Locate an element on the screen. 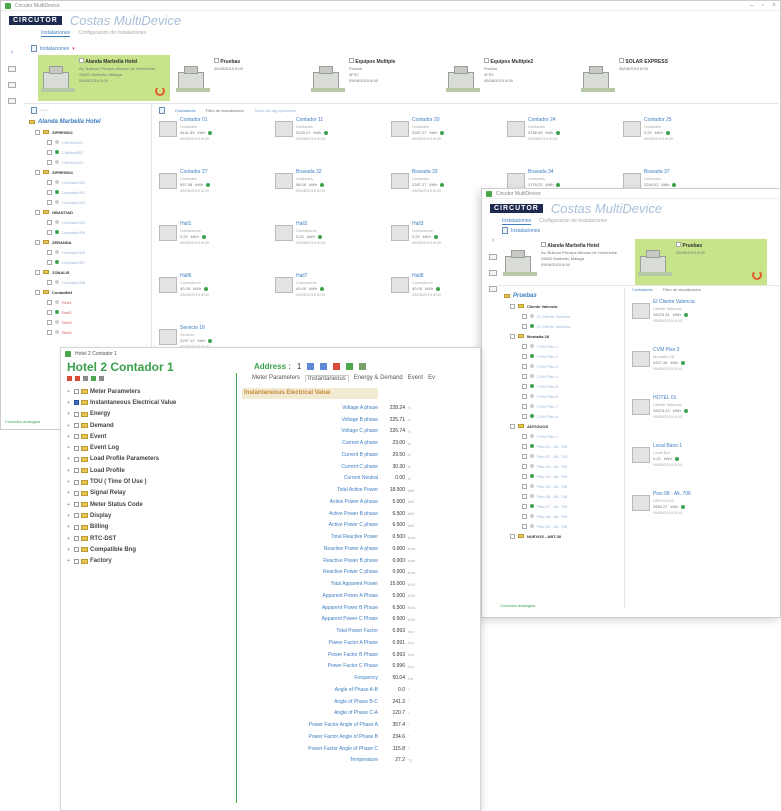  check-icon is located at coordinates (93, 378).